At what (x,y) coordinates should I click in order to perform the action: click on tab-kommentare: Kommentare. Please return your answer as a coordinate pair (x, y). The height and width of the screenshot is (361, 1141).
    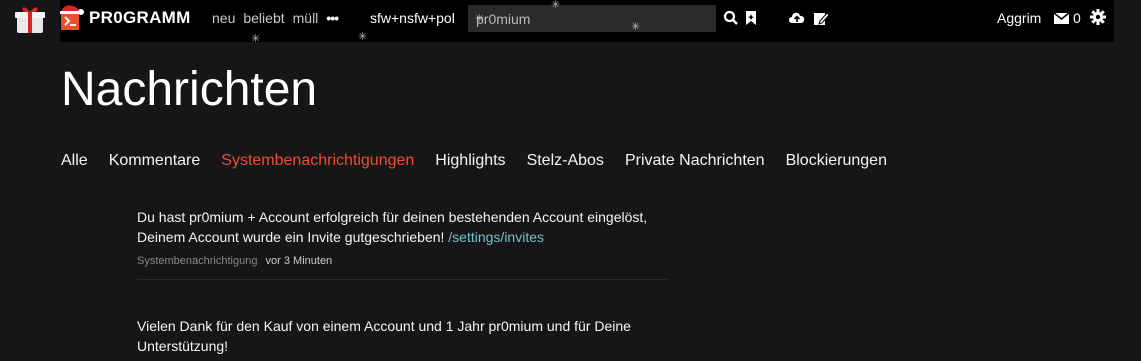
    Looking at the image, I should click on (155, 161).